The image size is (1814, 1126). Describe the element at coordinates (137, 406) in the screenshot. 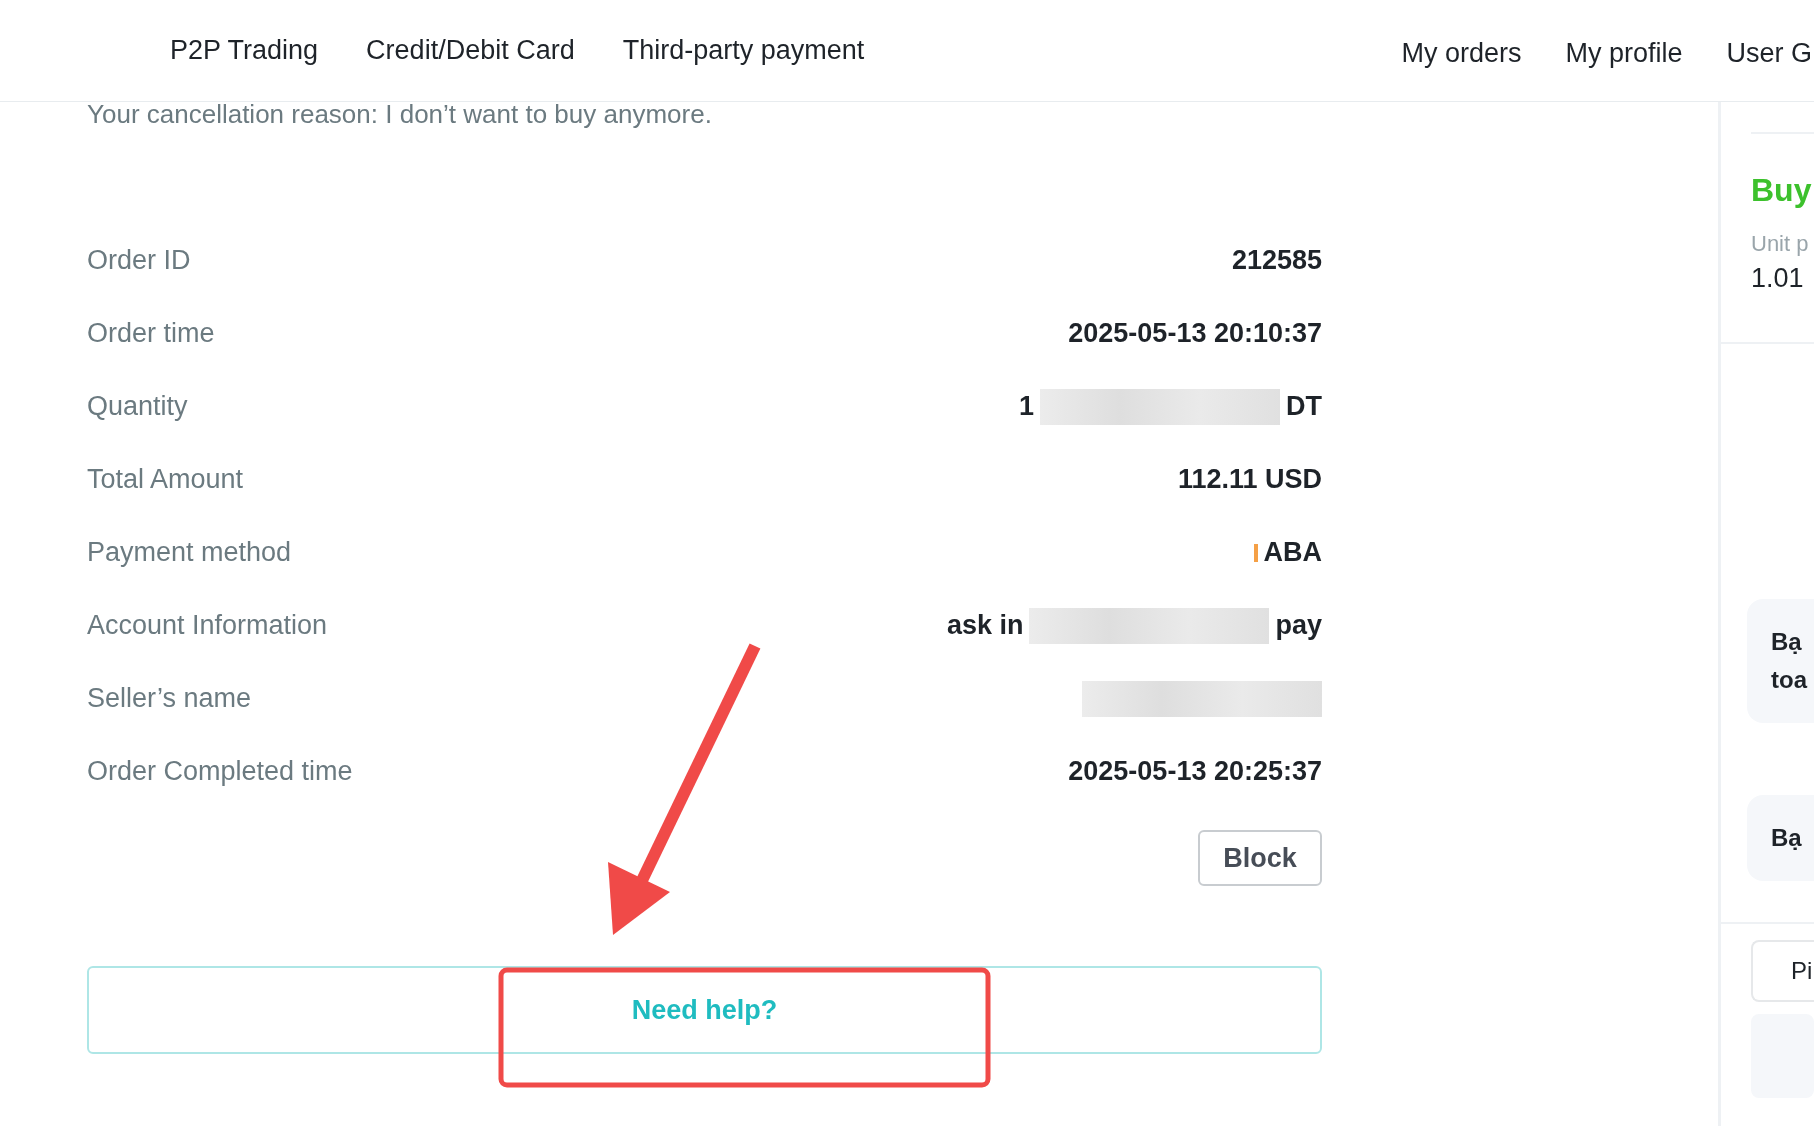

I see `detail-label: Quantity` at that location.